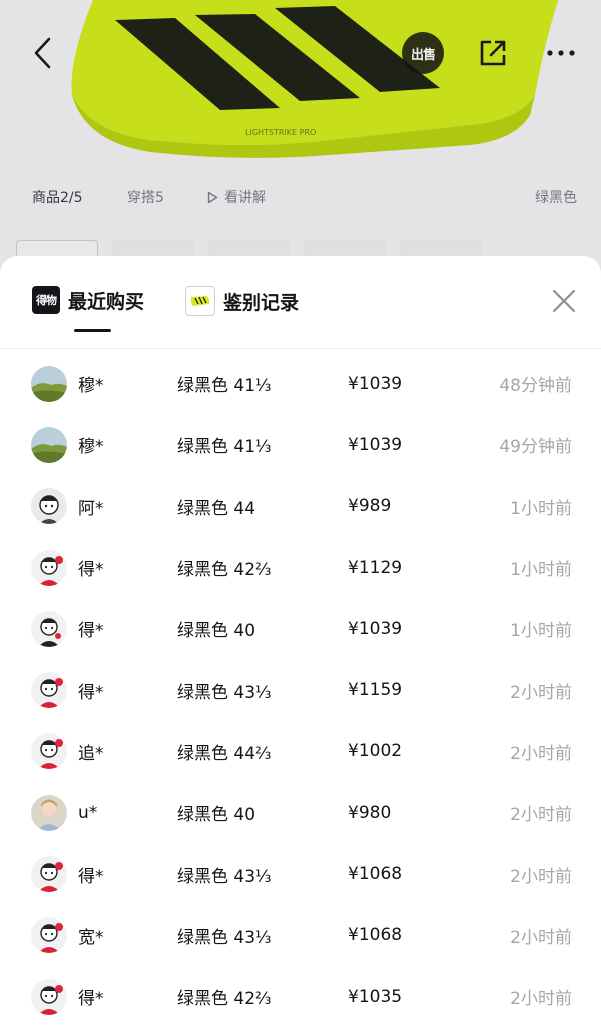 This screenshot has width=601, height=1036. What do you see at coordinates (91, 508) in the screenshot?
I see `buyer-name: 阿*` at bounding box center [91, 508].